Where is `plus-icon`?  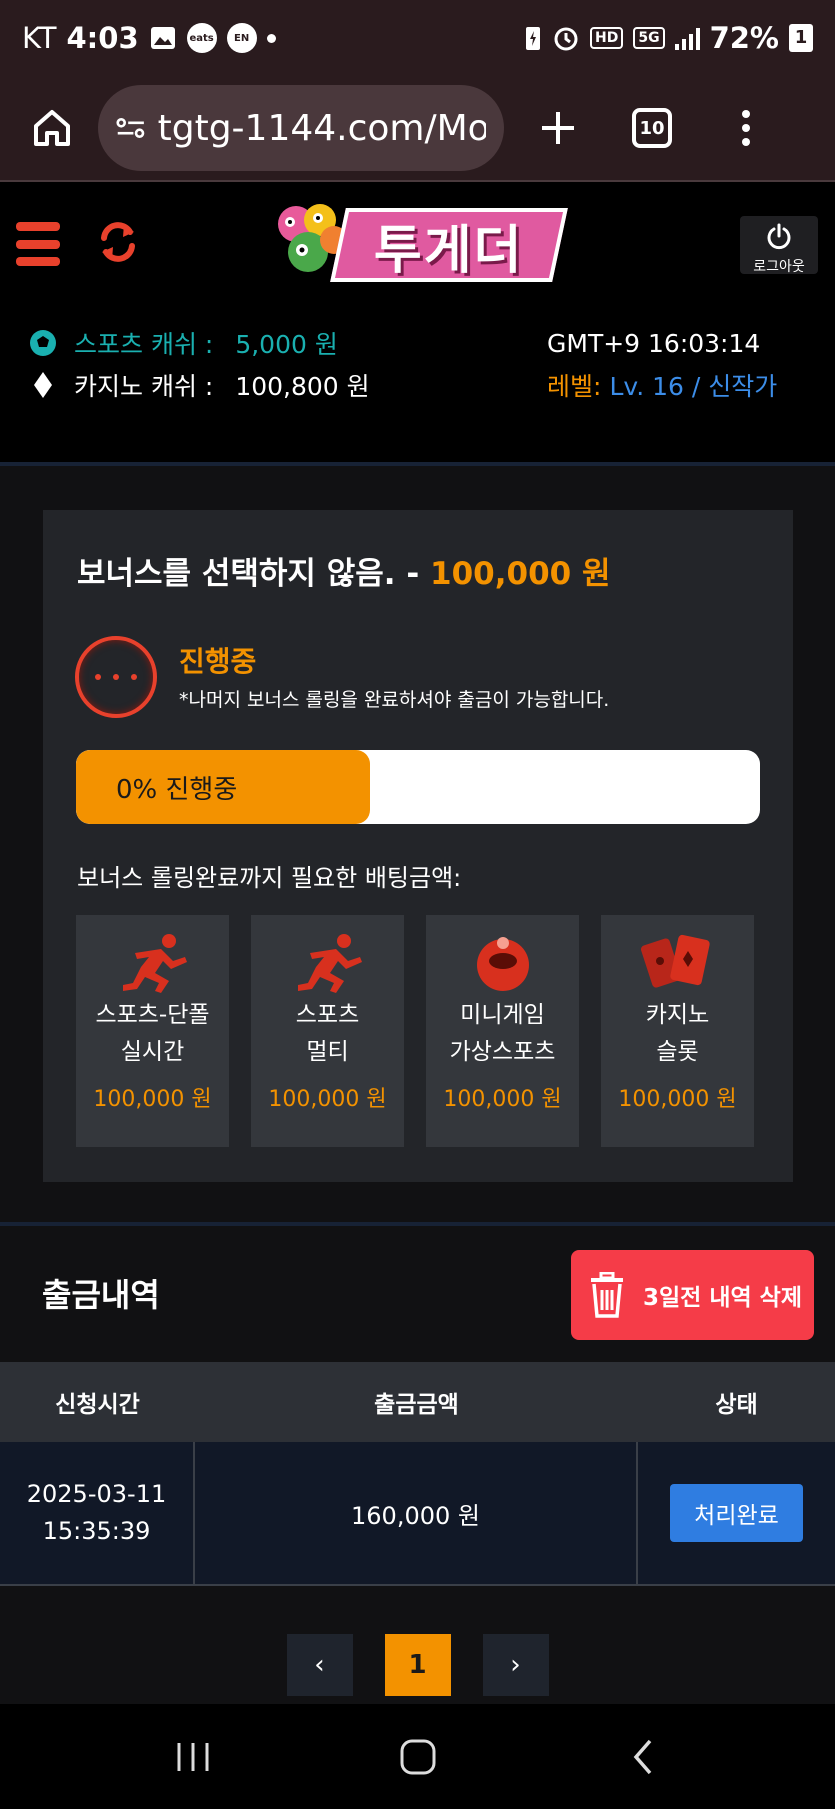 plus-icon is located at coordinates (558, 128).